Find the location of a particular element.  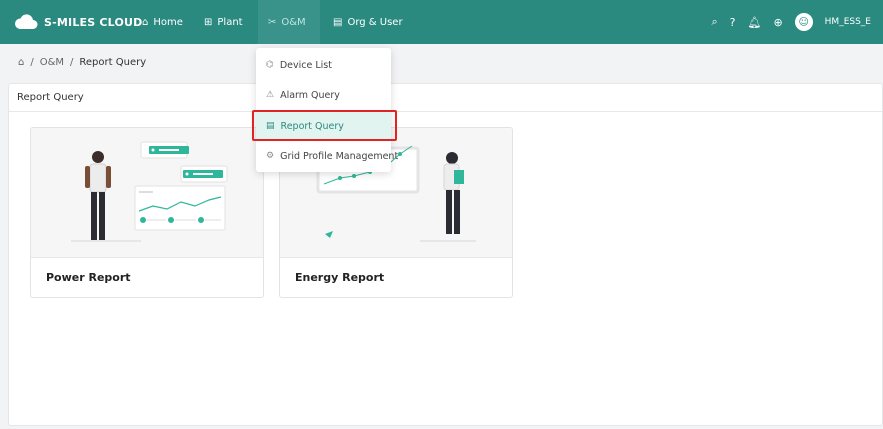

nav-plant-label: Plant is located at coordinates (230, 22).